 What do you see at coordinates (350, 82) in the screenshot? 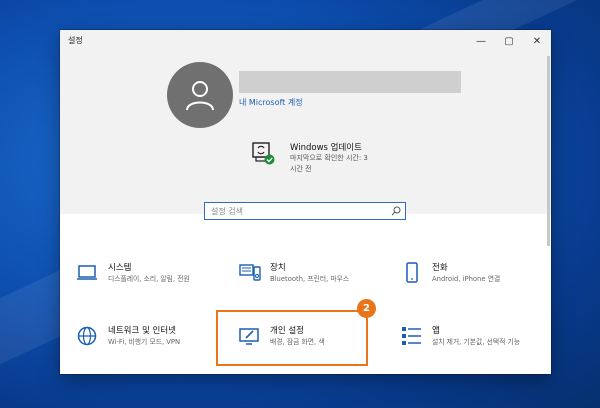
I see `account-name-redacted` at bounding box center [350, 82].